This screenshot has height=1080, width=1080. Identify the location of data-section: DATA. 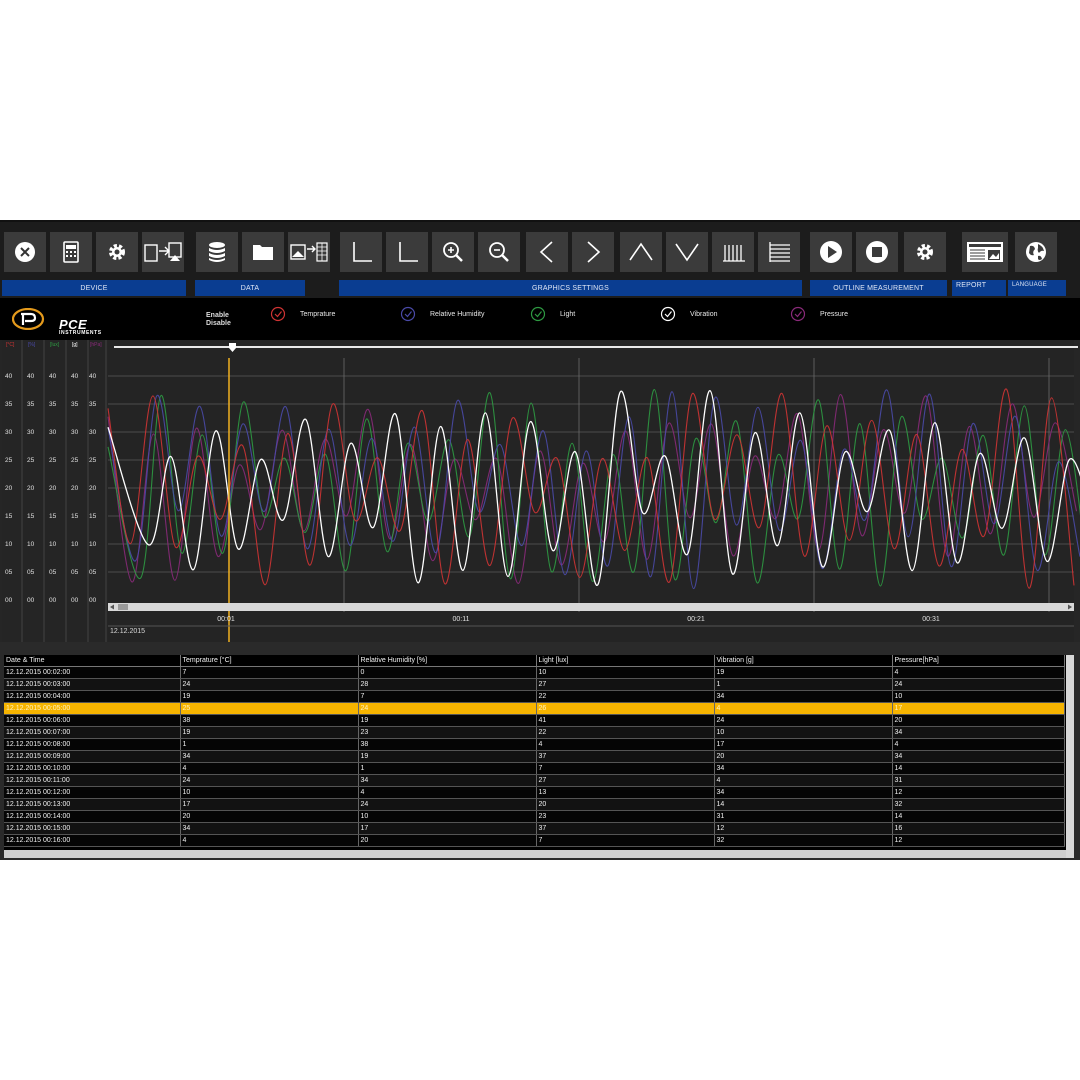
(250, 288).